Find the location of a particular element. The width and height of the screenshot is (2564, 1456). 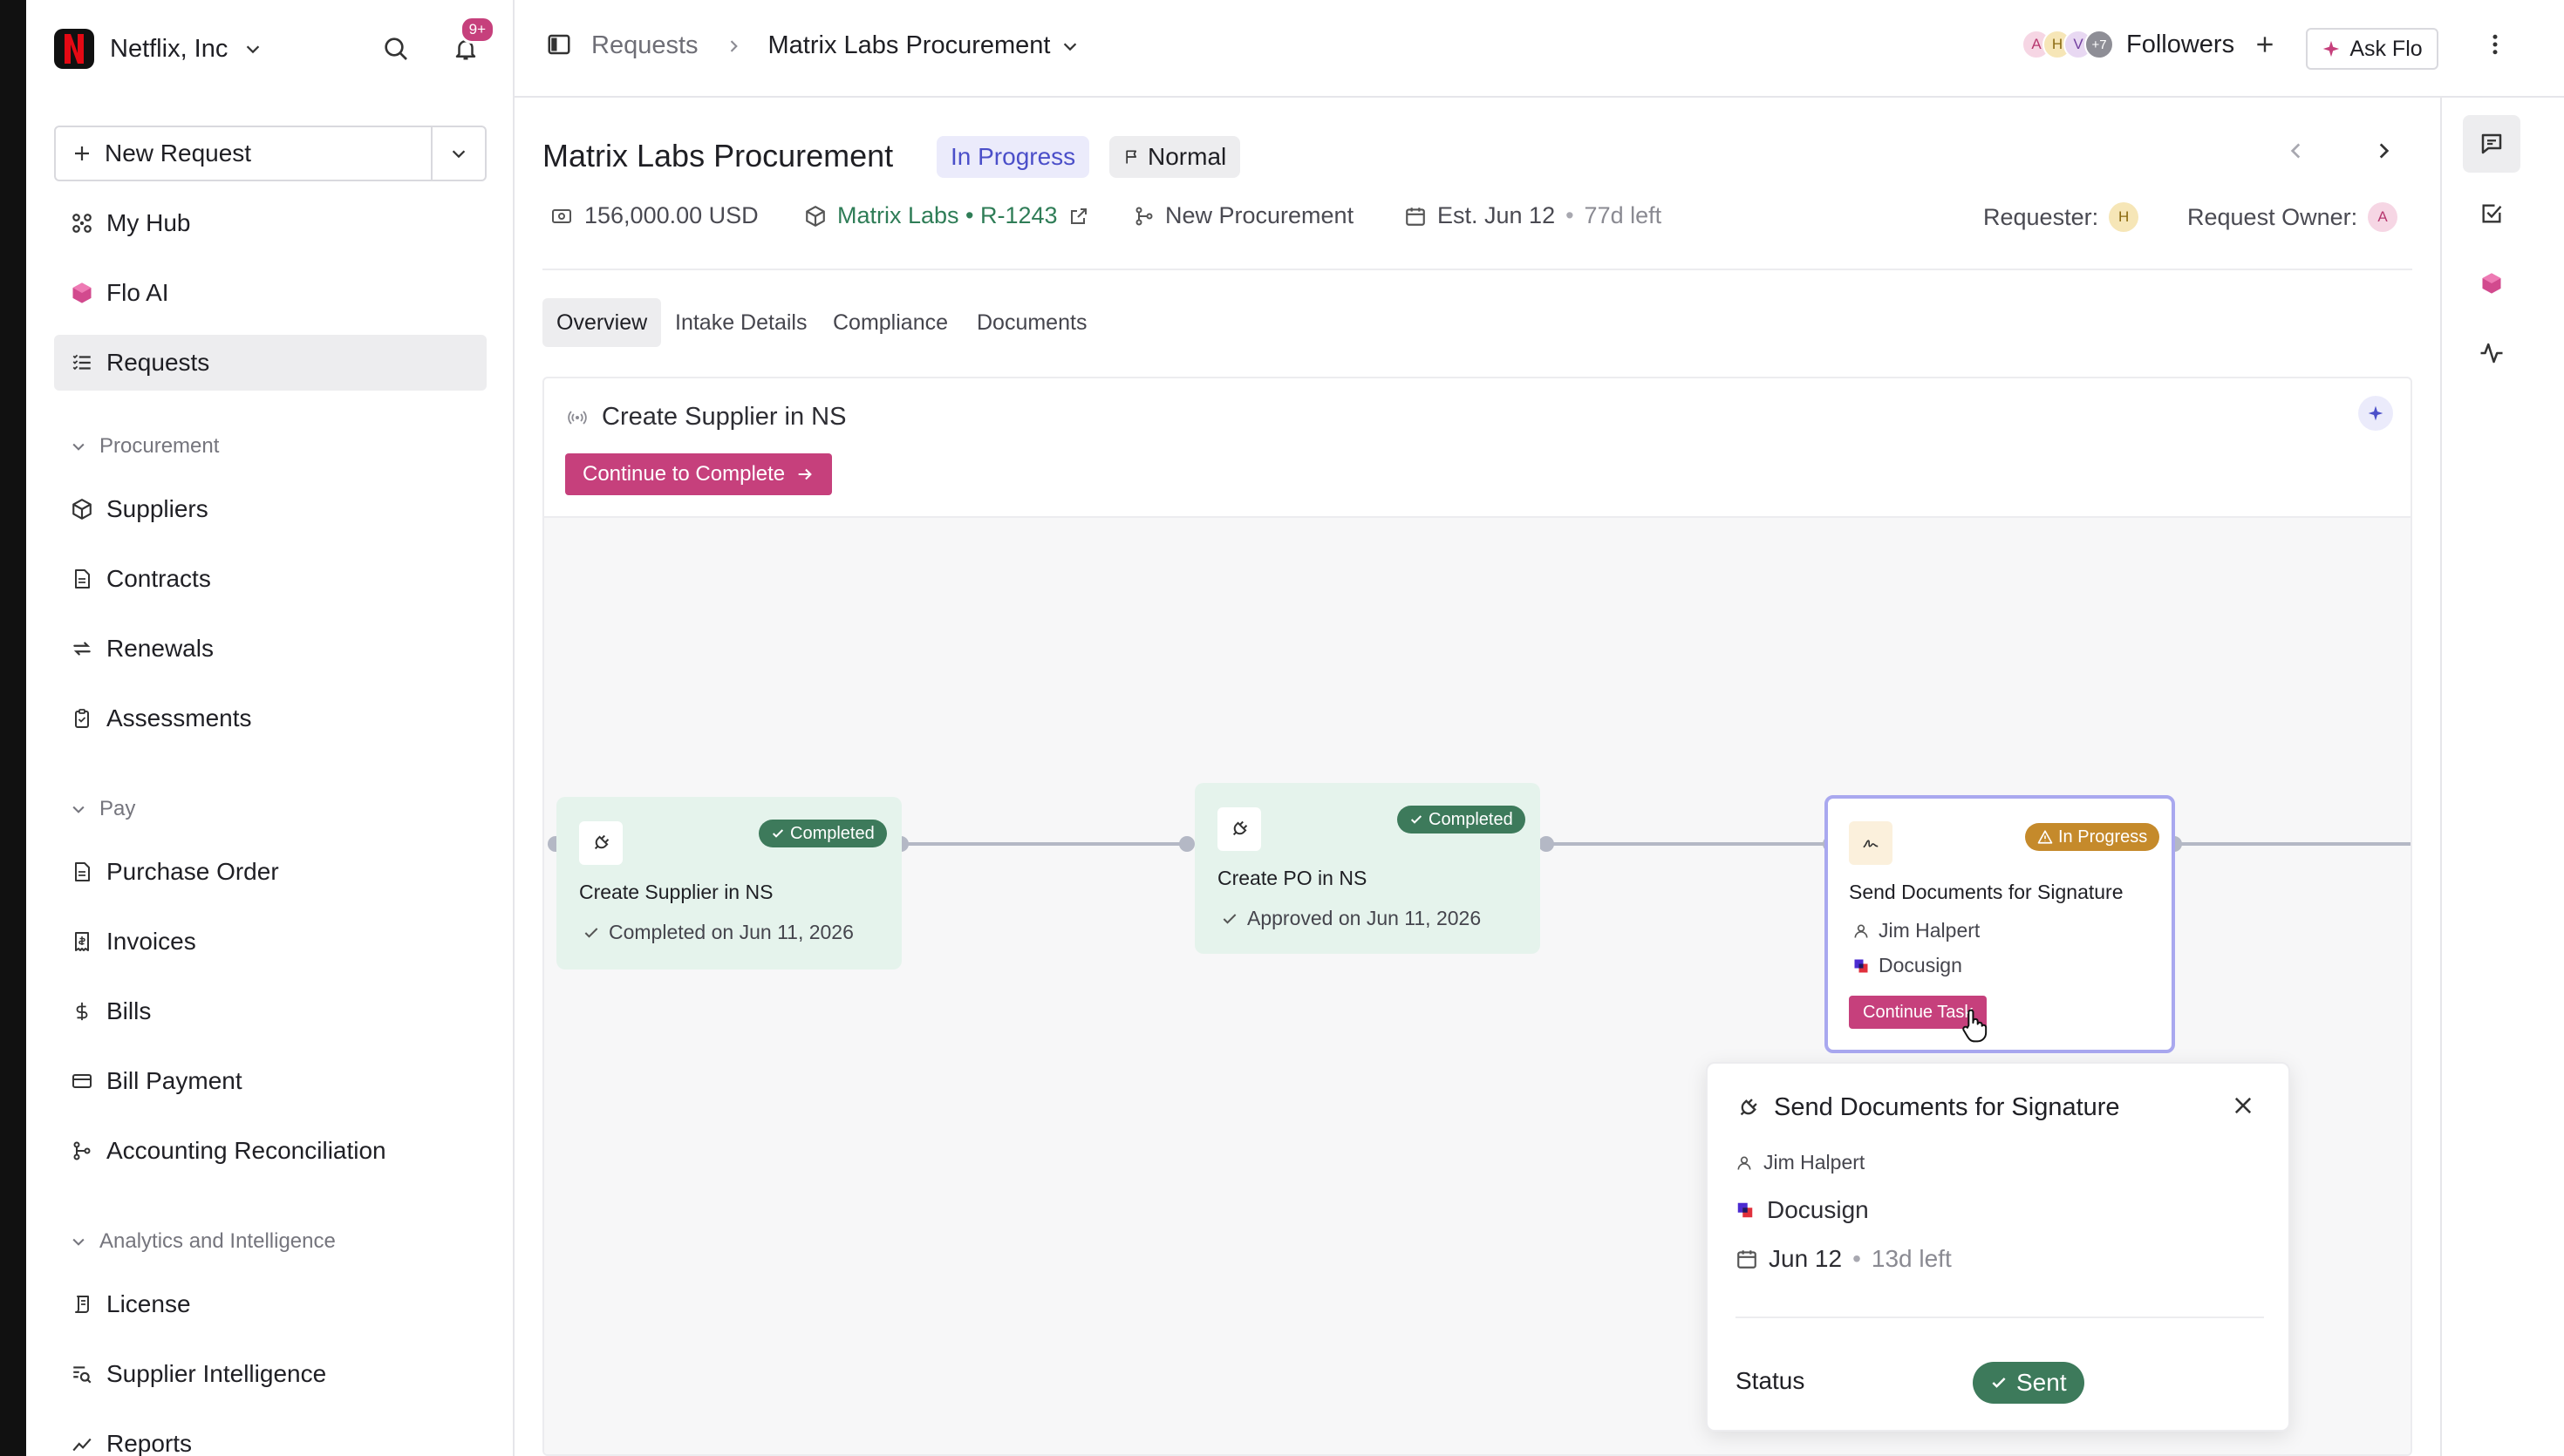

followers: A H V +7 Followers is located at coordinates (2149, 44).